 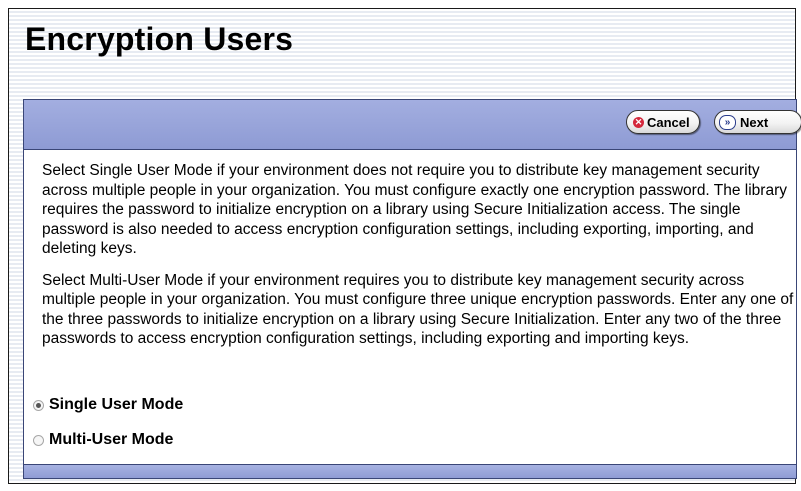 What do you see at coordinates (159, 39) in the screenshot?
I see `page-title: Encryption Users` at bounding box center [159, 39].